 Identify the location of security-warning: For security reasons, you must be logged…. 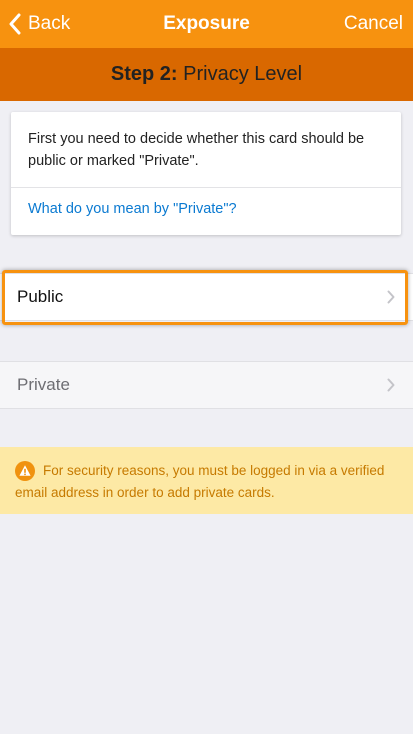
(206, 480).